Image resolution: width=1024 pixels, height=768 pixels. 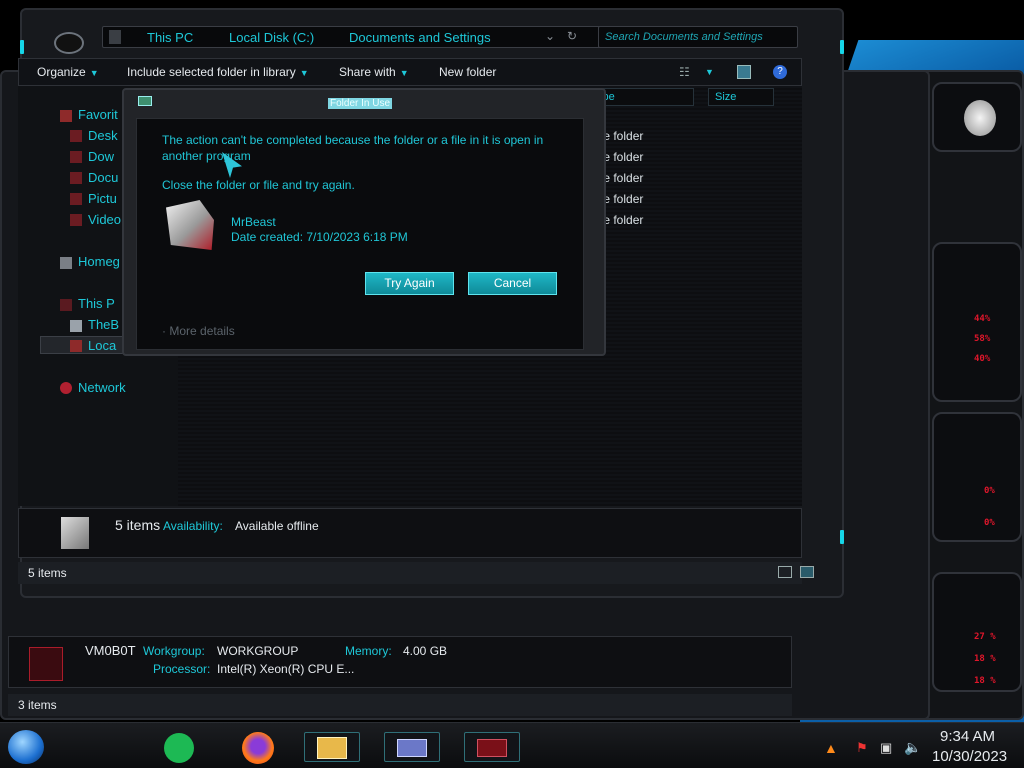 I want to click on desktop-icon, so click(x=76, y=136).